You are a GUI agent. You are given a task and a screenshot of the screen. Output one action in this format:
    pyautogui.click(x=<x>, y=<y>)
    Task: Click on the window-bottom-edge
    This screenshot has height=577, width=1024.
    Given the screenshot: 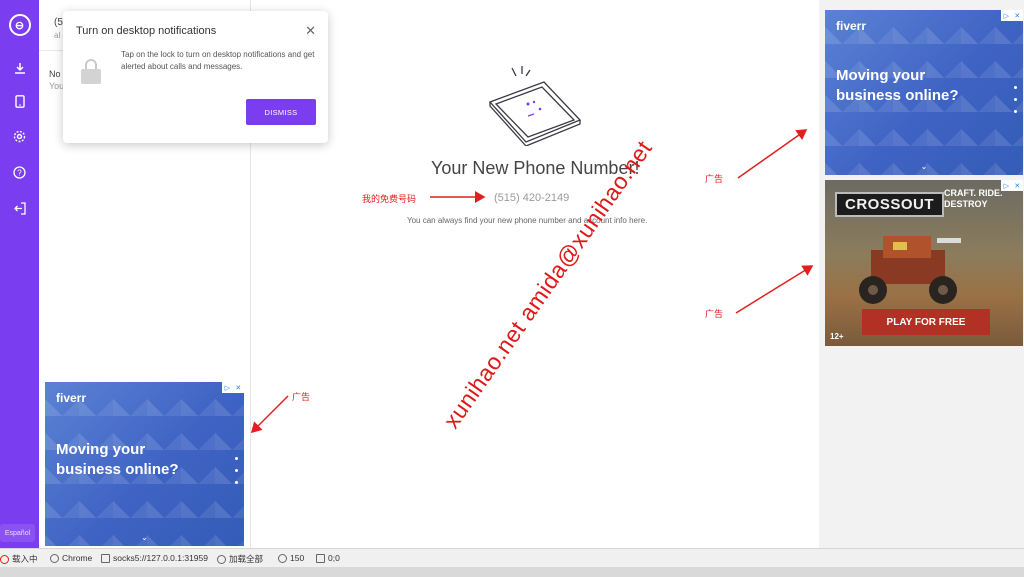 What is the action you would take?
    pyautogui.click(x=512, y=572)
    